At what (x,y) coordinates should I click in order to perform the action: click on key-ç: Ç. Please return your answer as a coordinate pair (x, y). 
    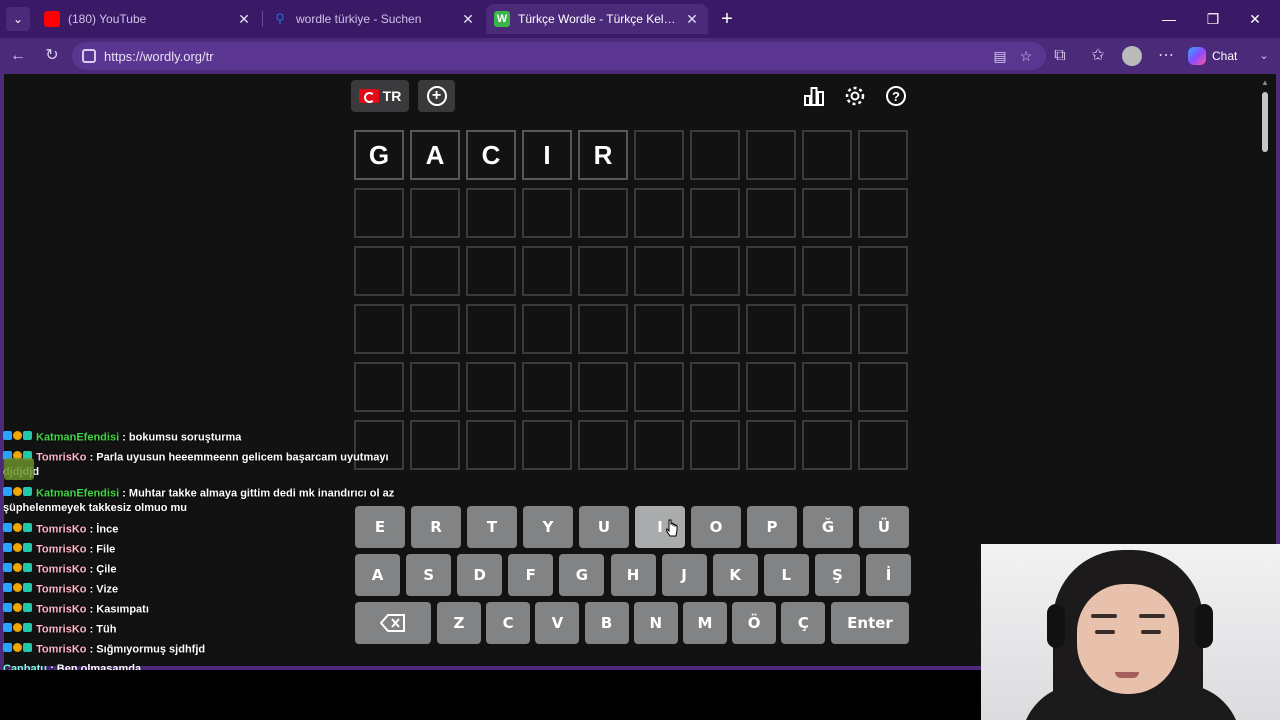
    Looking at the image, I should click on (803, 623).